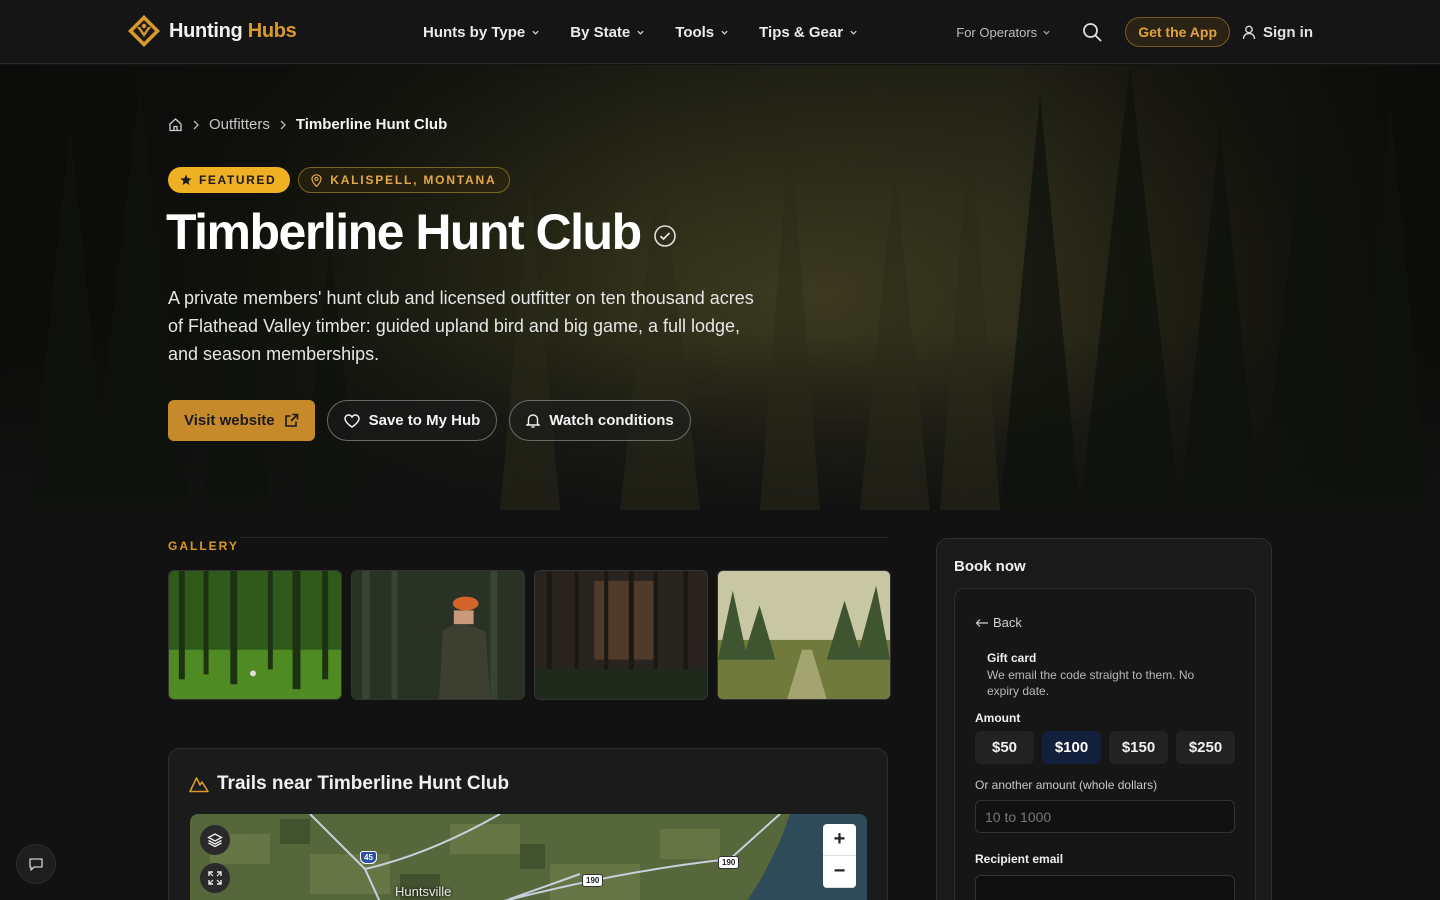 This screenshot has width=1440, height=900. What do you see at coordinates (529, 635) in the screenshot?
I see `gallery-thumbnails` at bounding box center [529, 635].